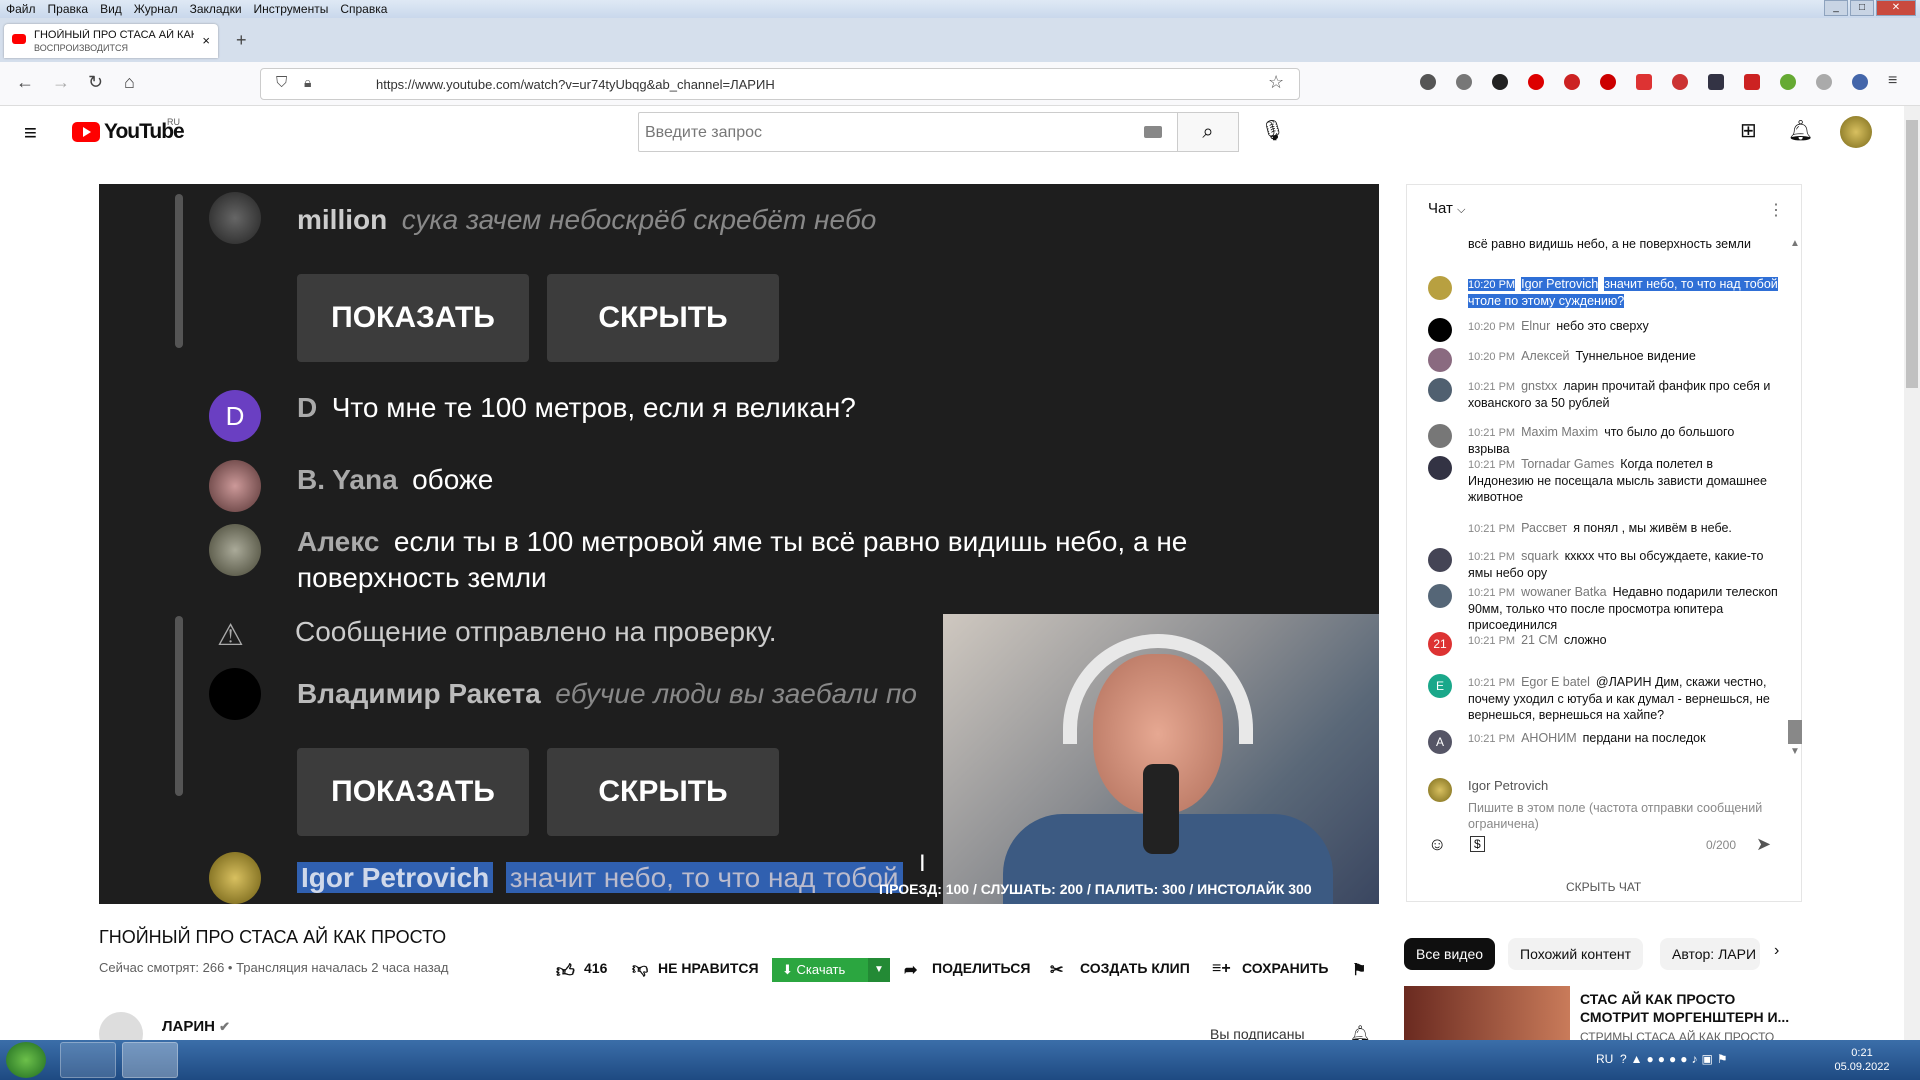 The width and height of the screenshot is (1920, 1080). What do you see at coordinates (1748, 130) in the screenshot?
I see `create-video-icon: ⊞` at bounding box center [1748, 130].